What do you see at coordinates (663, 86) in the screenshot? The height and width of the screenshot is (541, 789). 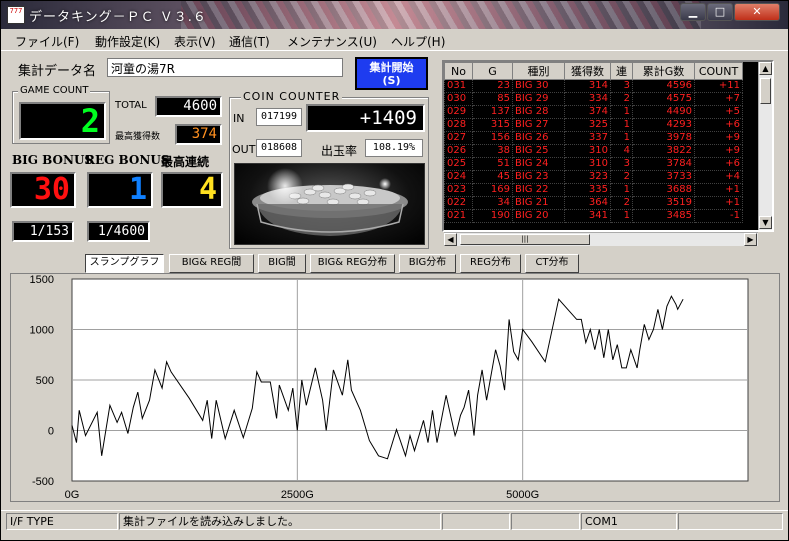 I see `cell-total-g: 4596` at bounding box center [663, 86].